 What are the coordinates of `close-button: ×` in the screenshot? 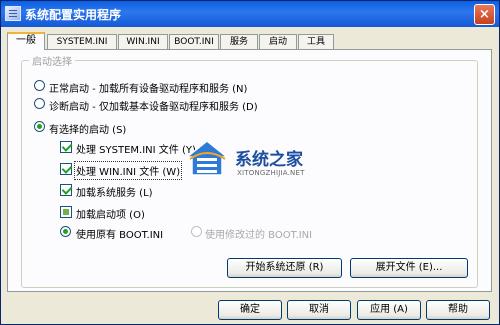 It's located at (484, 14).